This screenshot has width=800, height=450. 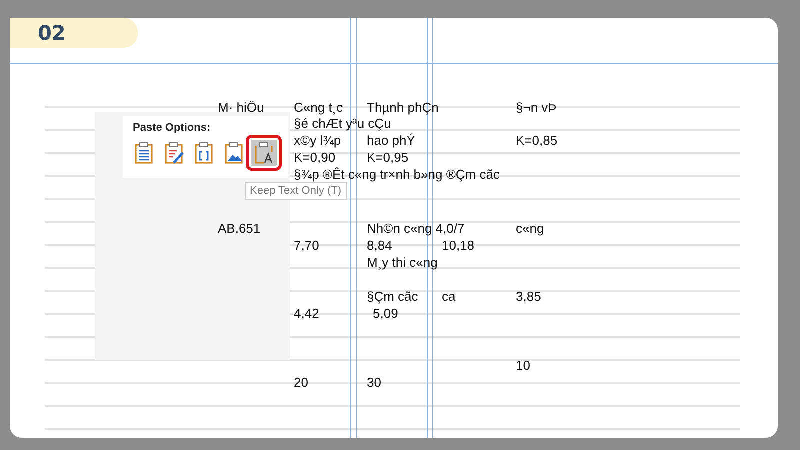 I want to click on document-text: 8,84, so click(x=379, y=245).